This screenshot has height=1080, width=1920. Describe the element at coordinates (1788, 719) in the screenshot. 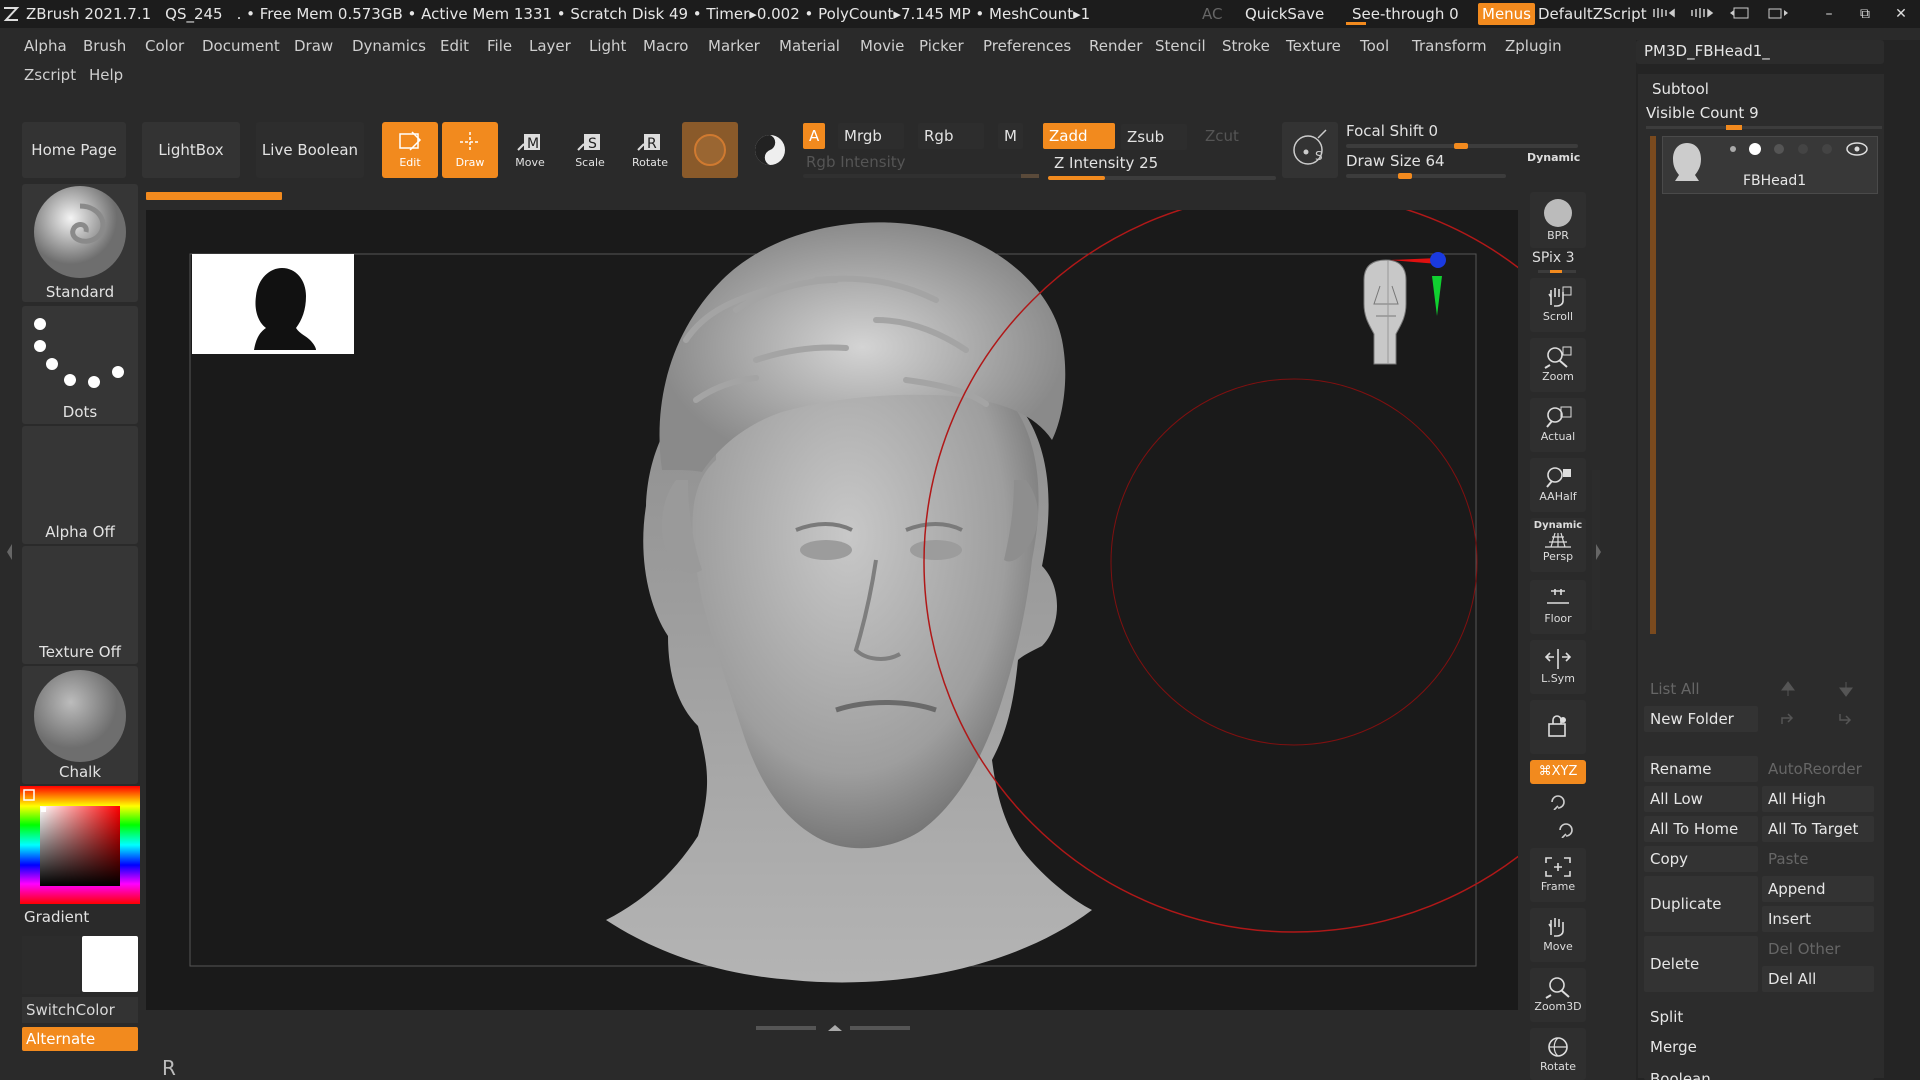

I see `folder-move-up-button` at that location.